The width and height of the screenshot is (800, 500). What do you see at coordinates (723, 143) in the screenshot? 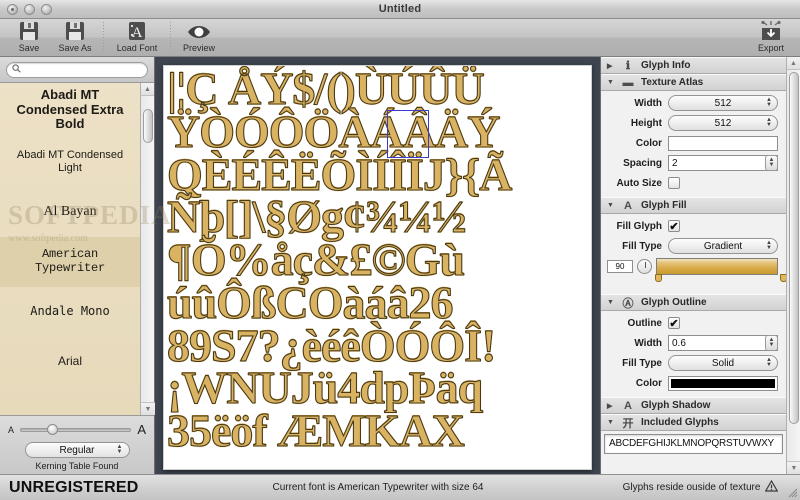
I see `atlas-color-swatch` at bounding box center [723, 143].